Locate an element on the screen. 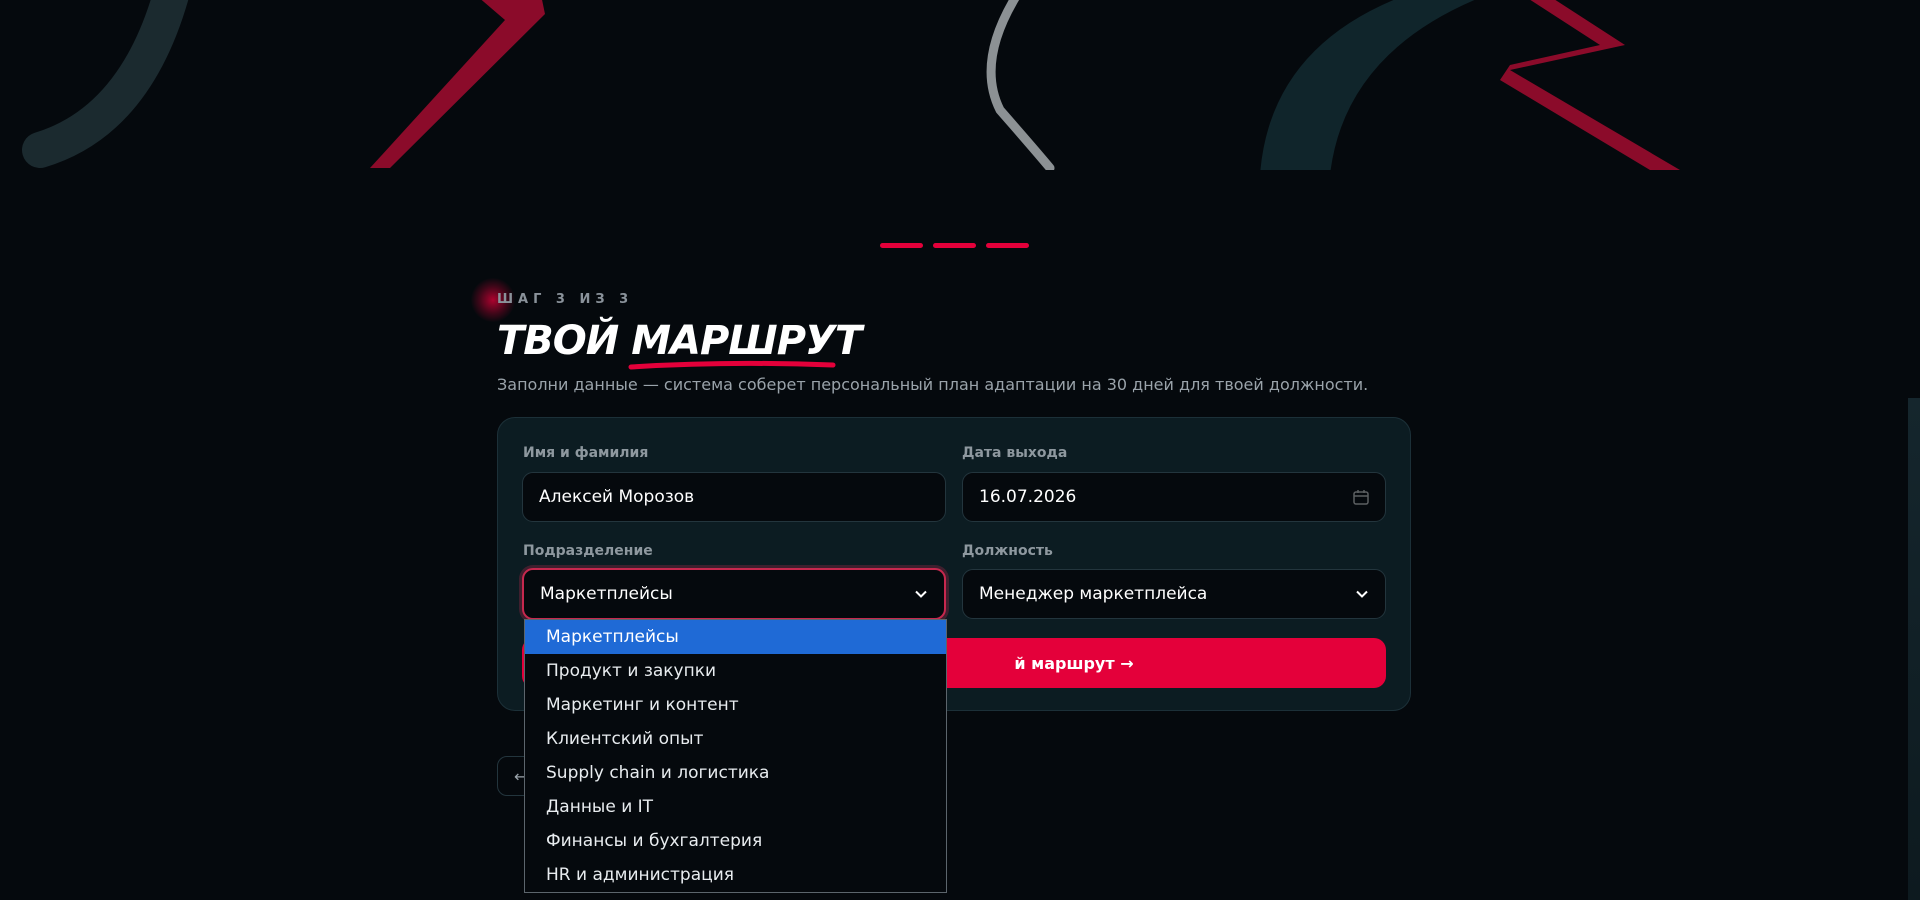 The height and width of the screenshot is (900, 1920). build-route-label: й маршрут → is located at coordinates (1074, 663).